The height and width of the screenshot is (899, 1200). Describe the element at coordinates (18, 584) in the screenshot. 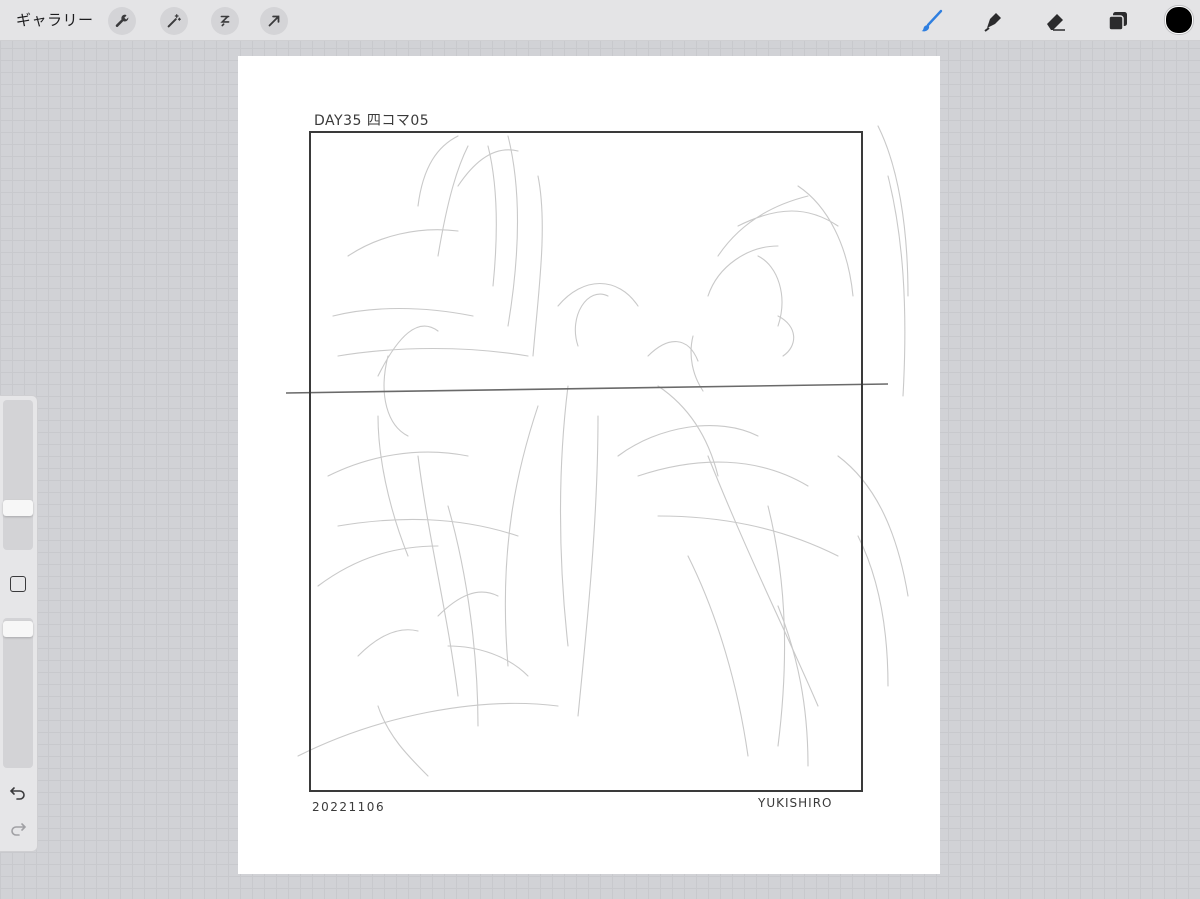

I see `modify-button` at that location.